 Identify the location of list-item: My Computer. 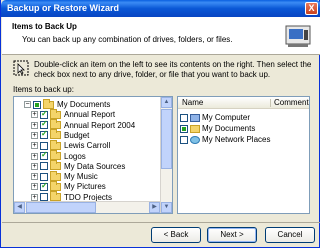
(215, 117).